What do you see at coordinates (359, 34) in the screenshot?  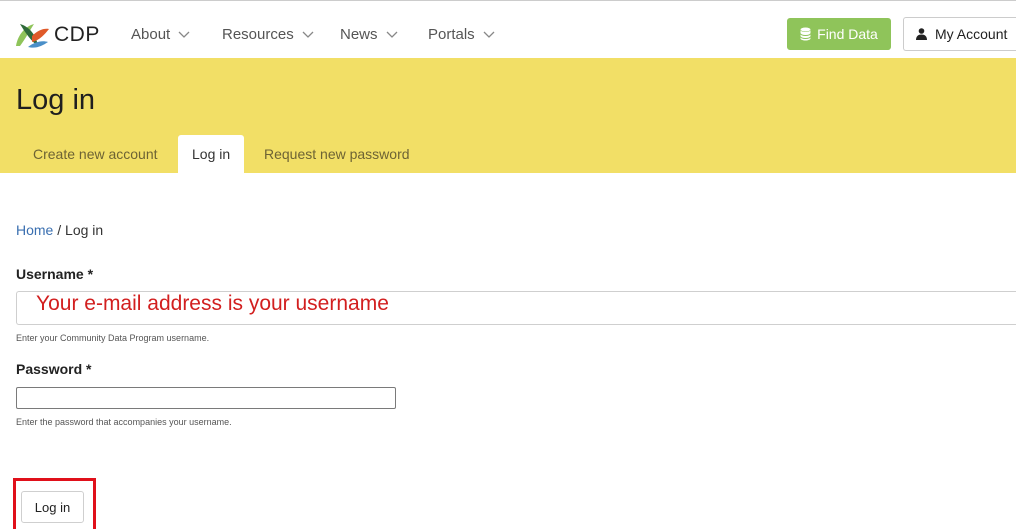 I see `nav-news-label: News` at bounding box center [359, 34].